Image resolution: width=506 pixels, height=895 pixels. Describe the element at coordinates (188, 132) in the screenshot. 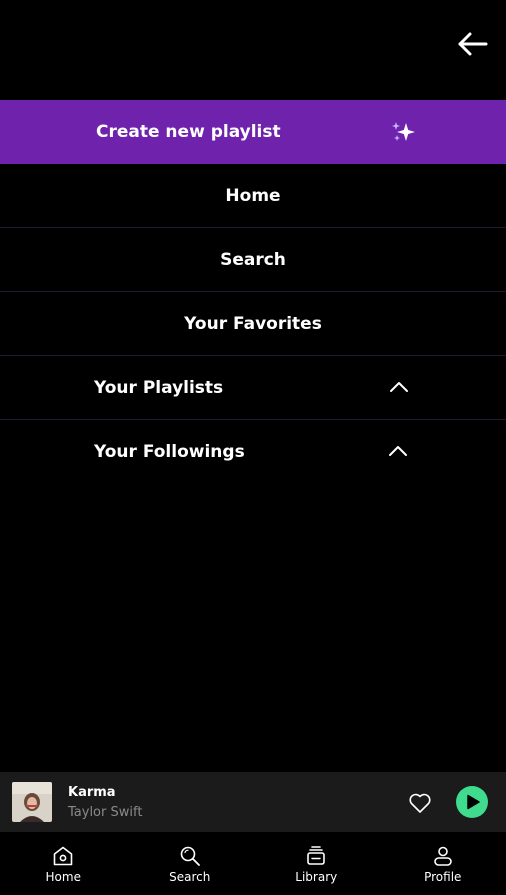

I see `create-playlist-label: Create new playlist` at that location.